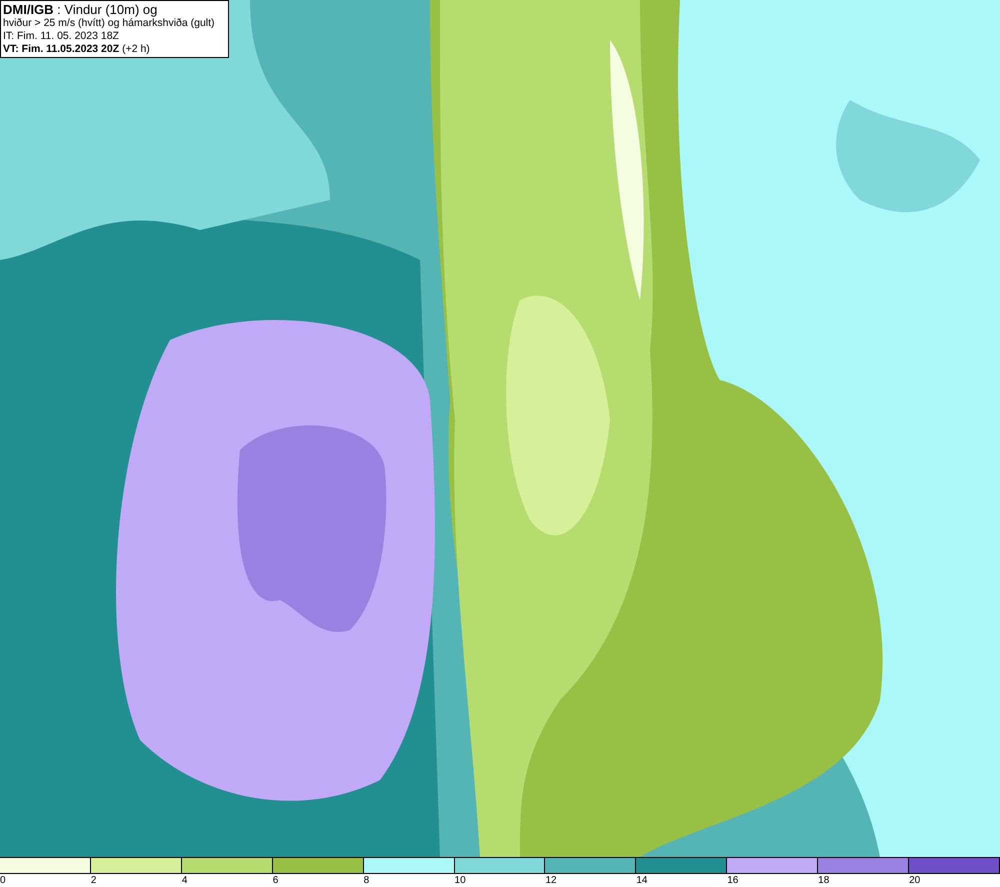  What do you see at coordinates (367, 880) in the screenshot?
I see `legend-label: 8` at bounding box center [367, 880].